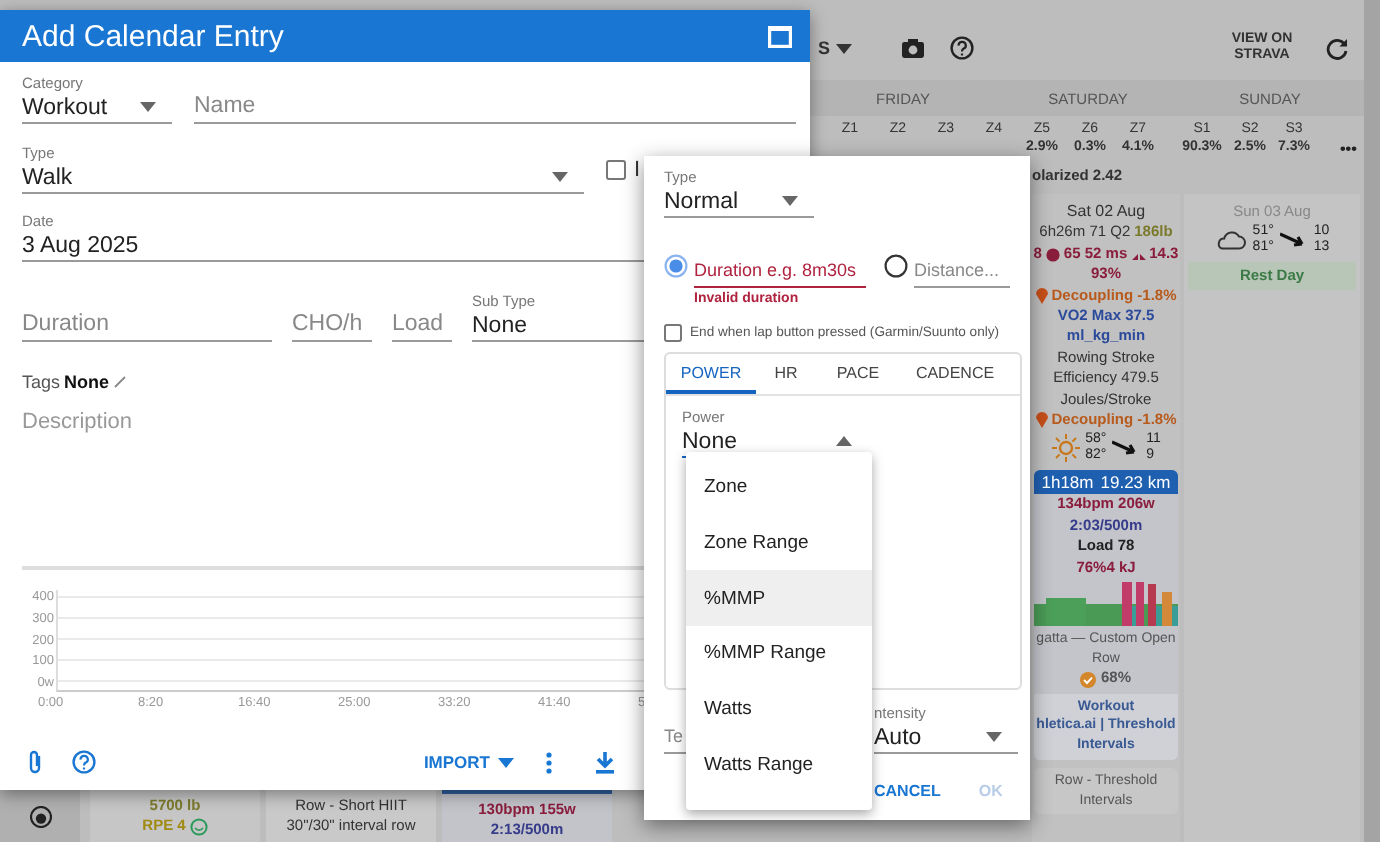 This screenshot has width=1380, height=842. I want to click on menu-item: Watts Range, so click(779, 764).